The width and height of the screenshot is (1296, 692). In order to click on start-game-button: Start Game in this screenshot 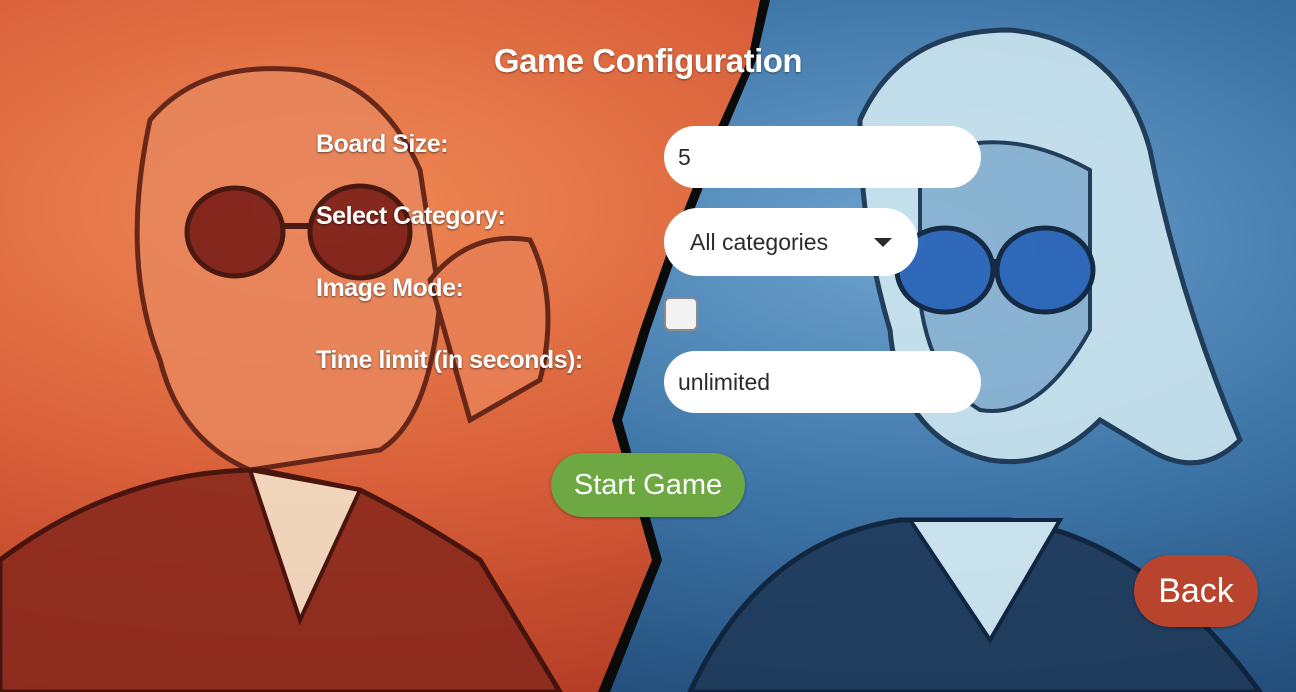, I will do `click(648, 485)`.